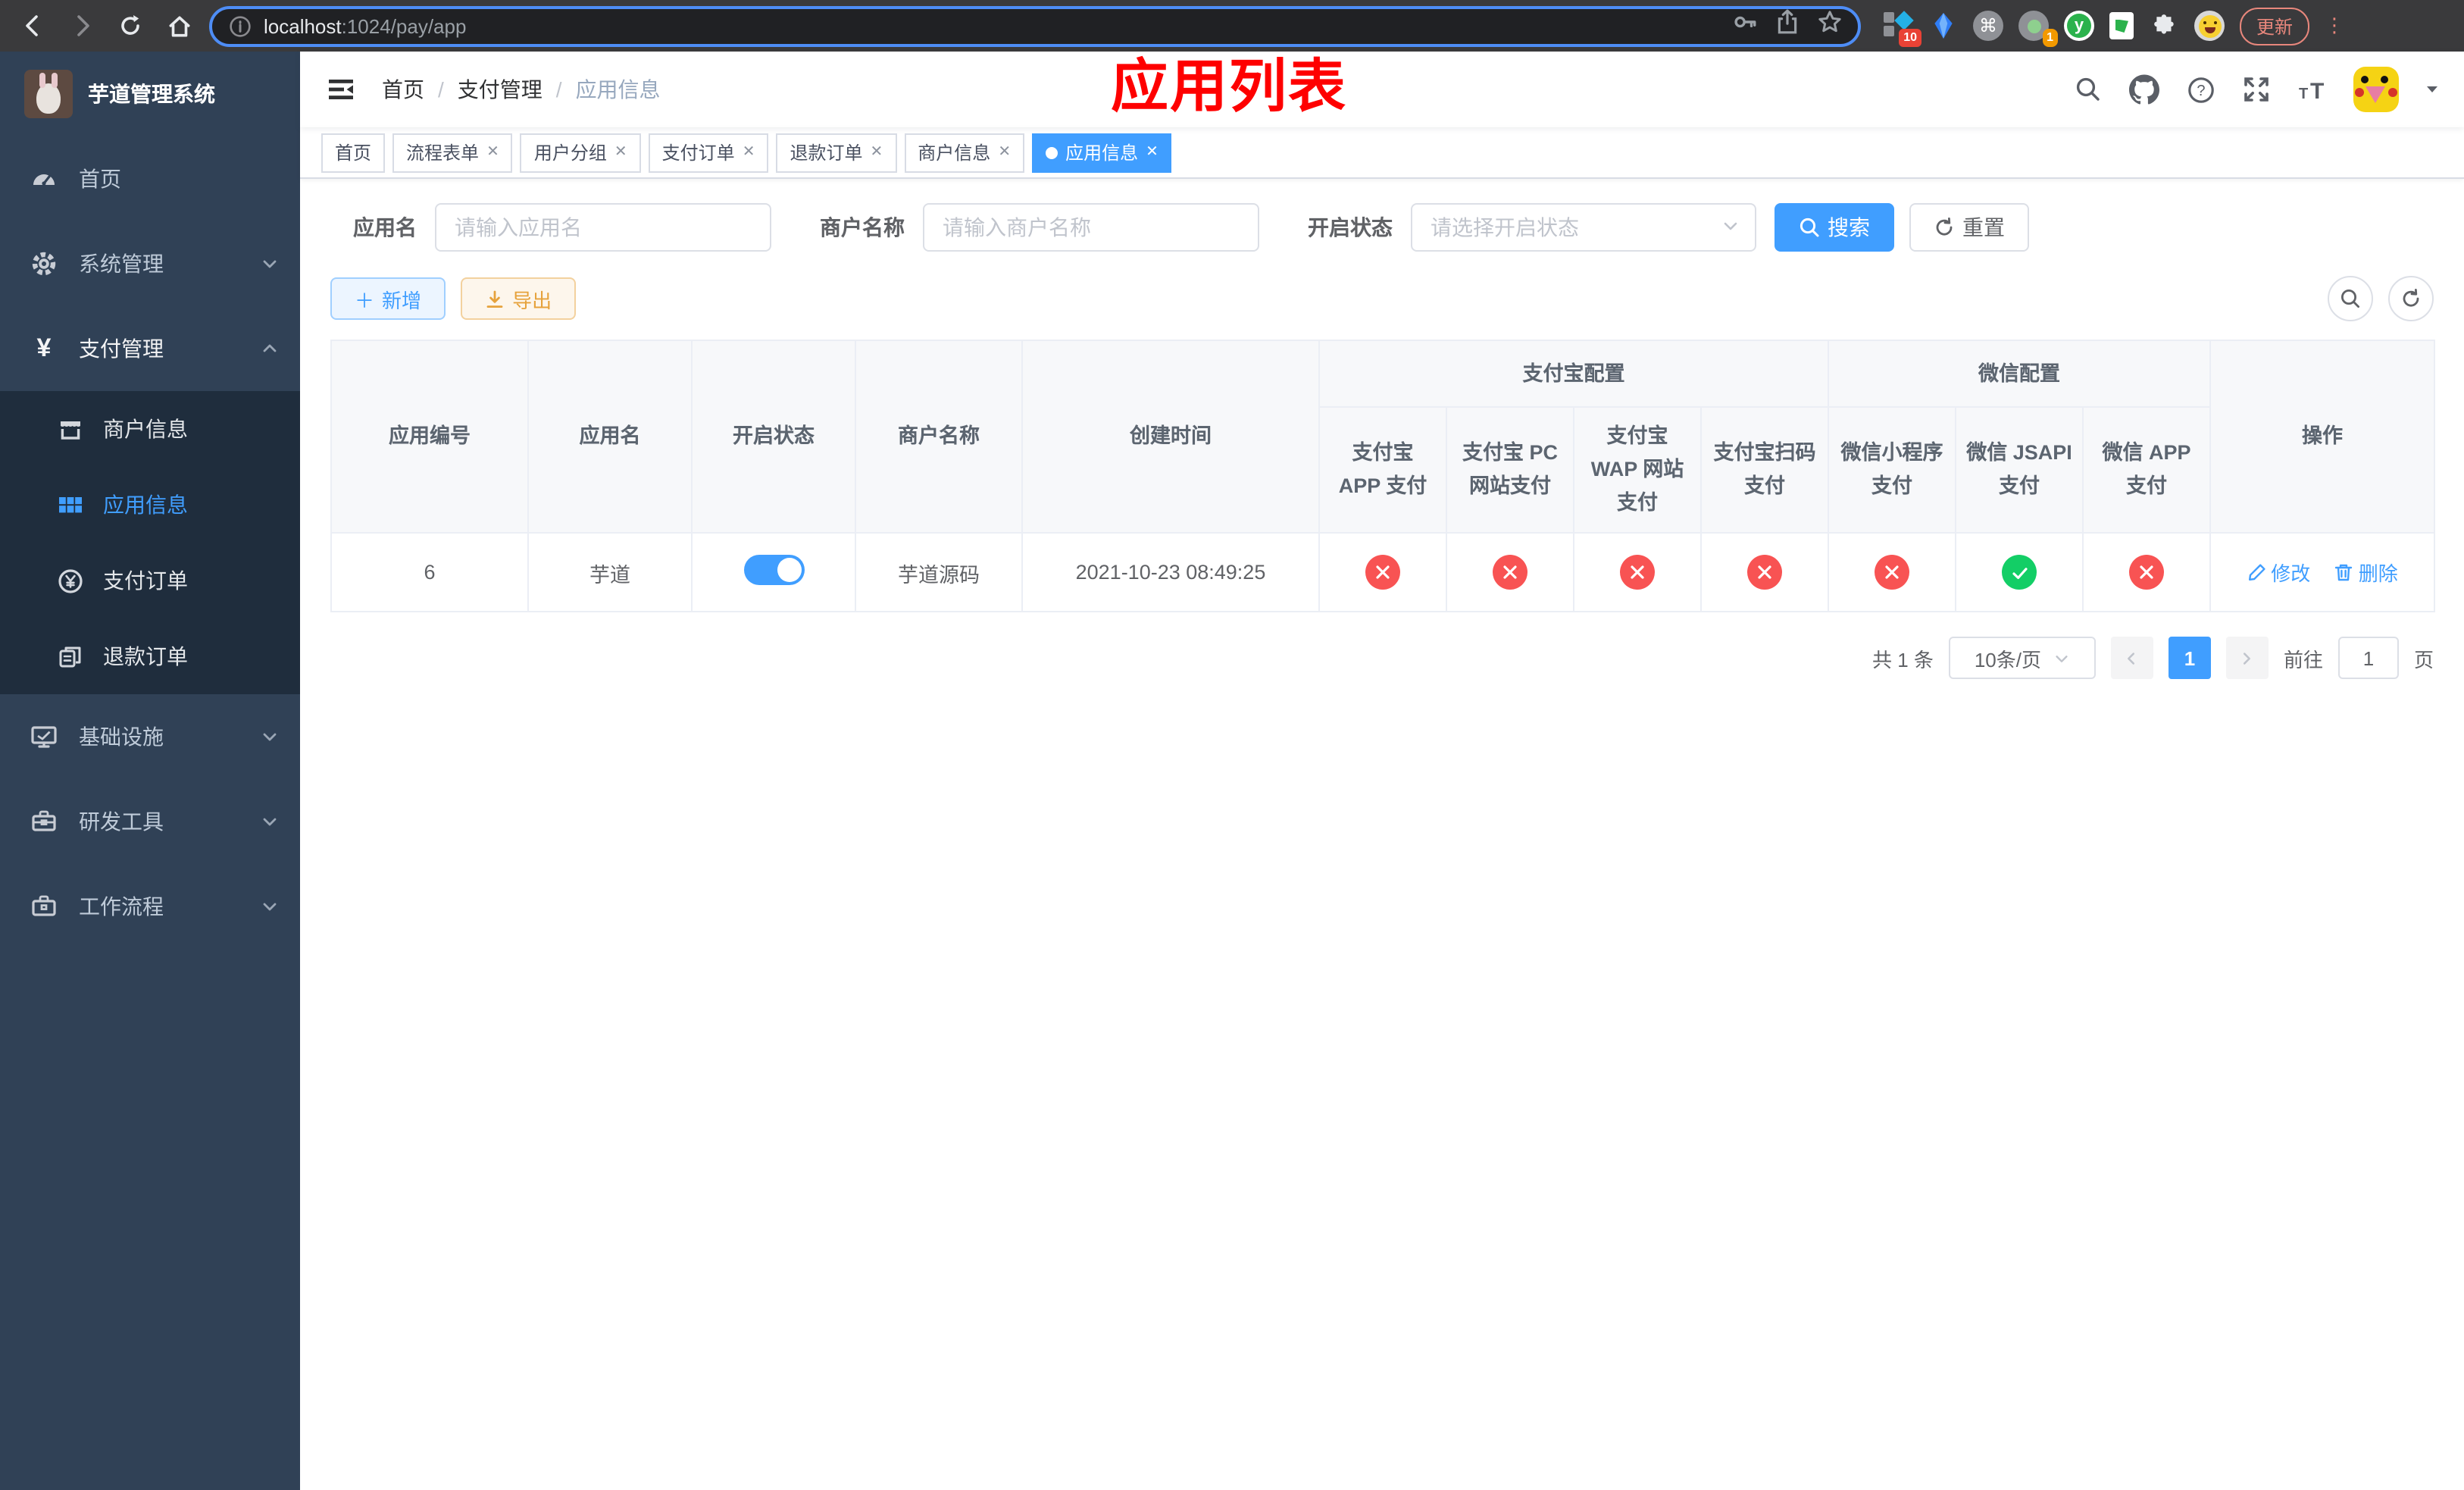  What do you see at coordinates (2079, 26) in the screenshot?
I see `extension-y-icon: y` at bounding box center [2079, 26].